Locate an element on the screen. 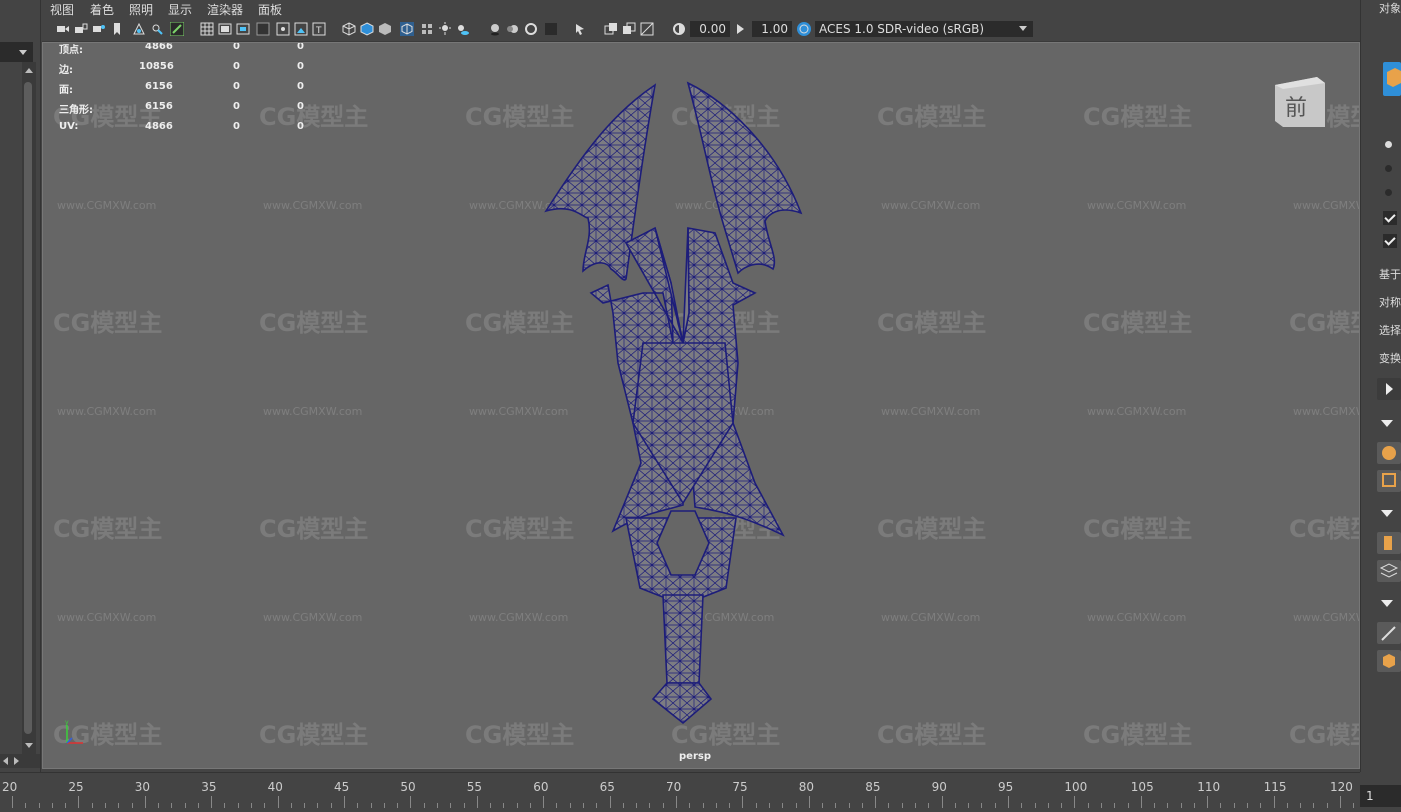  sphere-icon is located at coordinates (1389, 453).